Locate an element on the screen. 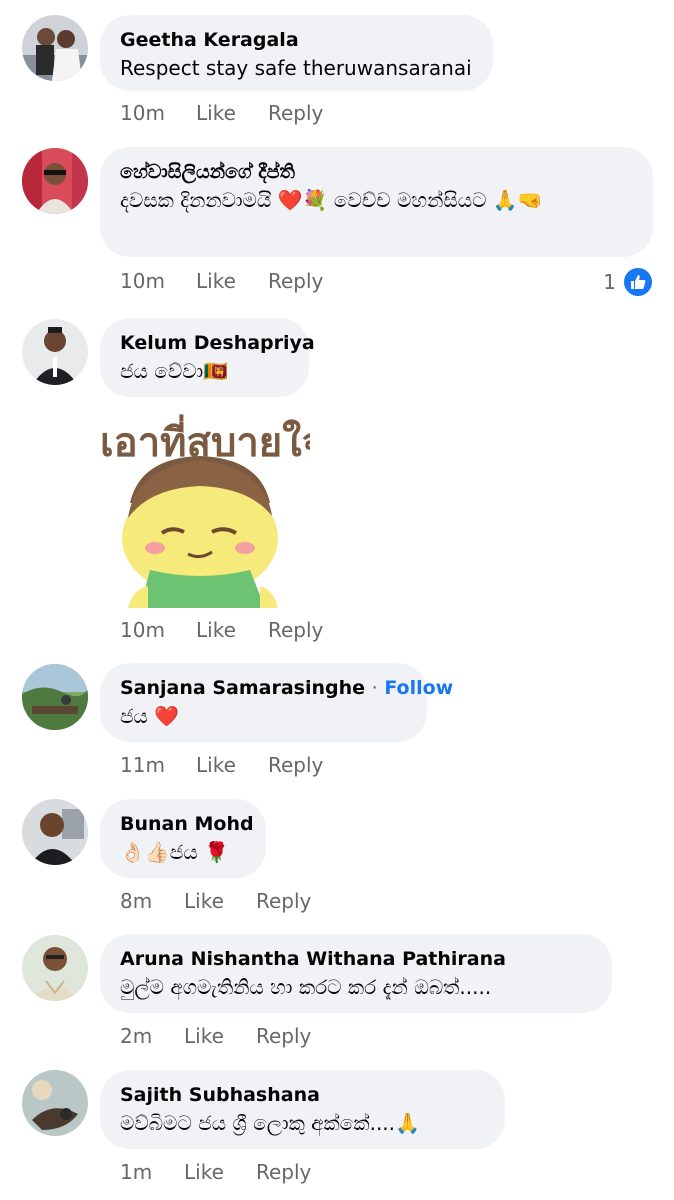 Image resolution: width=674 pixels, height=1200 pixels. comment-author-row: Sanjana Samarasinghe · Follow is located at coordinates (286, 688).